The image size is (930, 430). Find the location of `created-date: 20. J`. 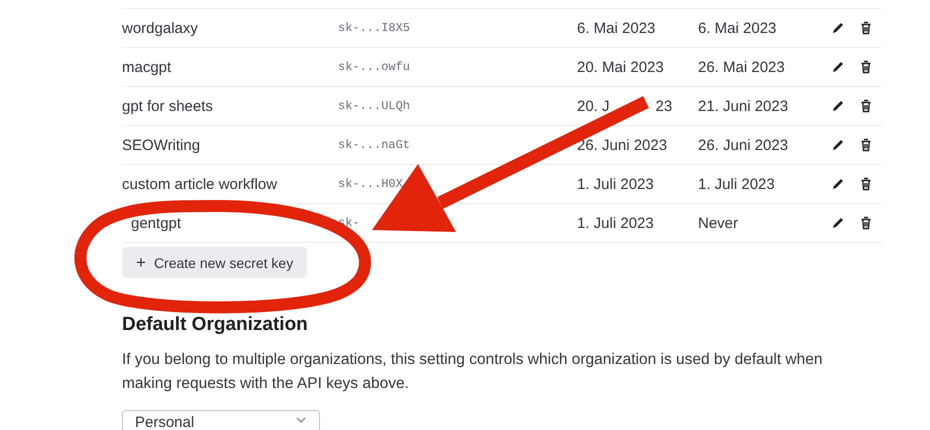

created-date: 20. J is located at coordinates (593, 106).